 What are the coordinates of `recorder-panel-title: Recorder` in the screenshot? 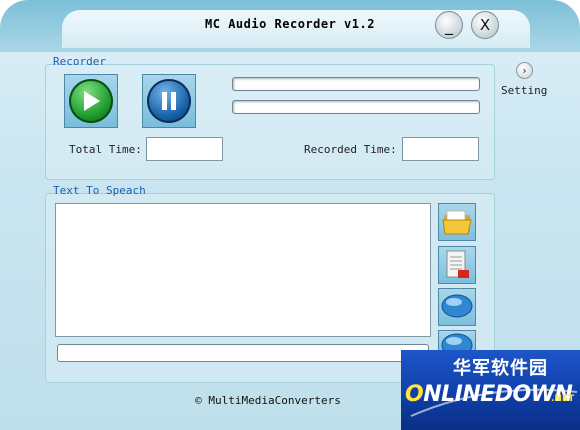 It's located at (79, 61).